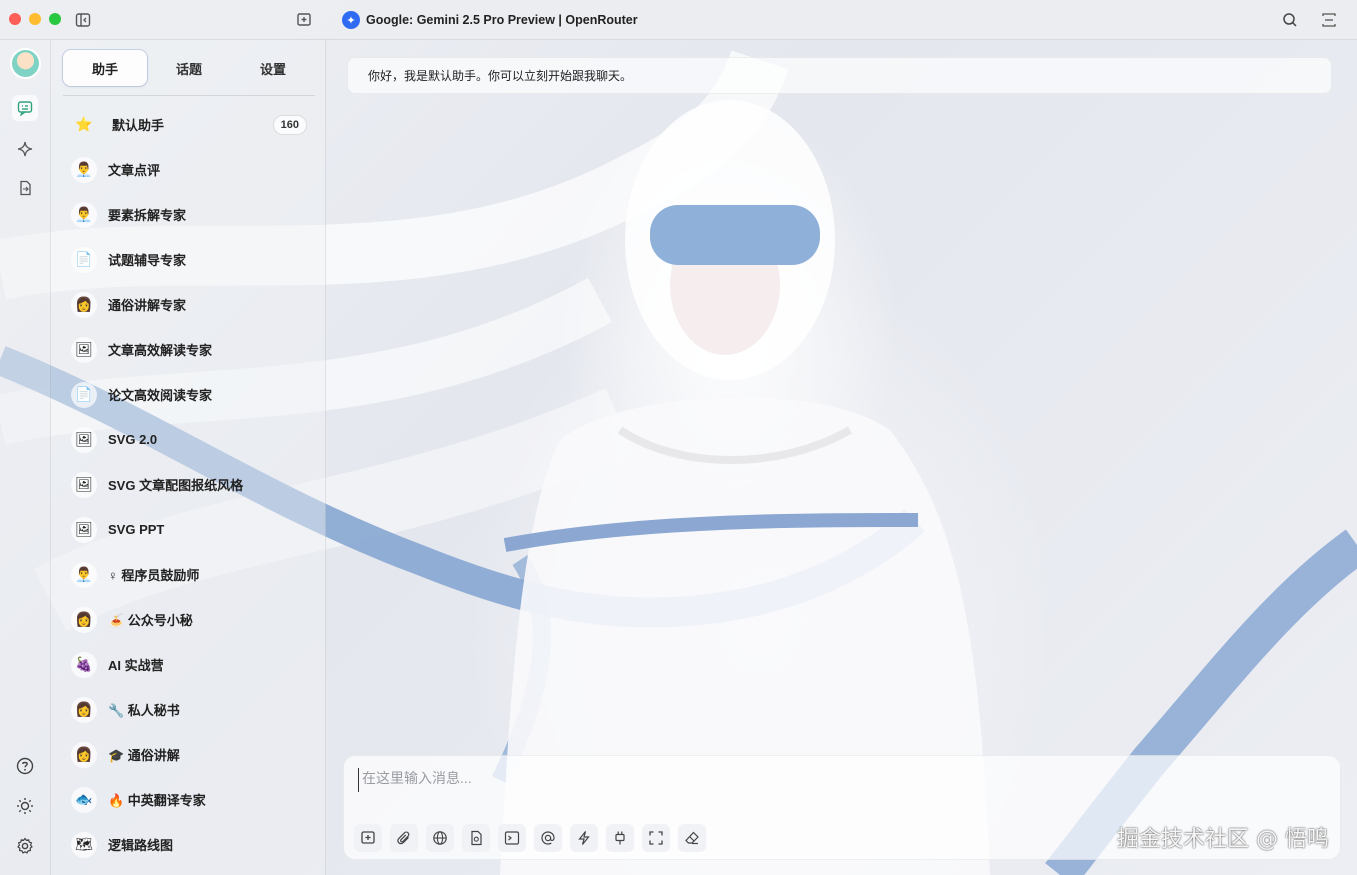 The image size is (1357, 875). What do you see at coordinates (144, 710) in the screenshot?
I see `assistant-name: 🔧 私人秘书` at bounding box center [144, 710].